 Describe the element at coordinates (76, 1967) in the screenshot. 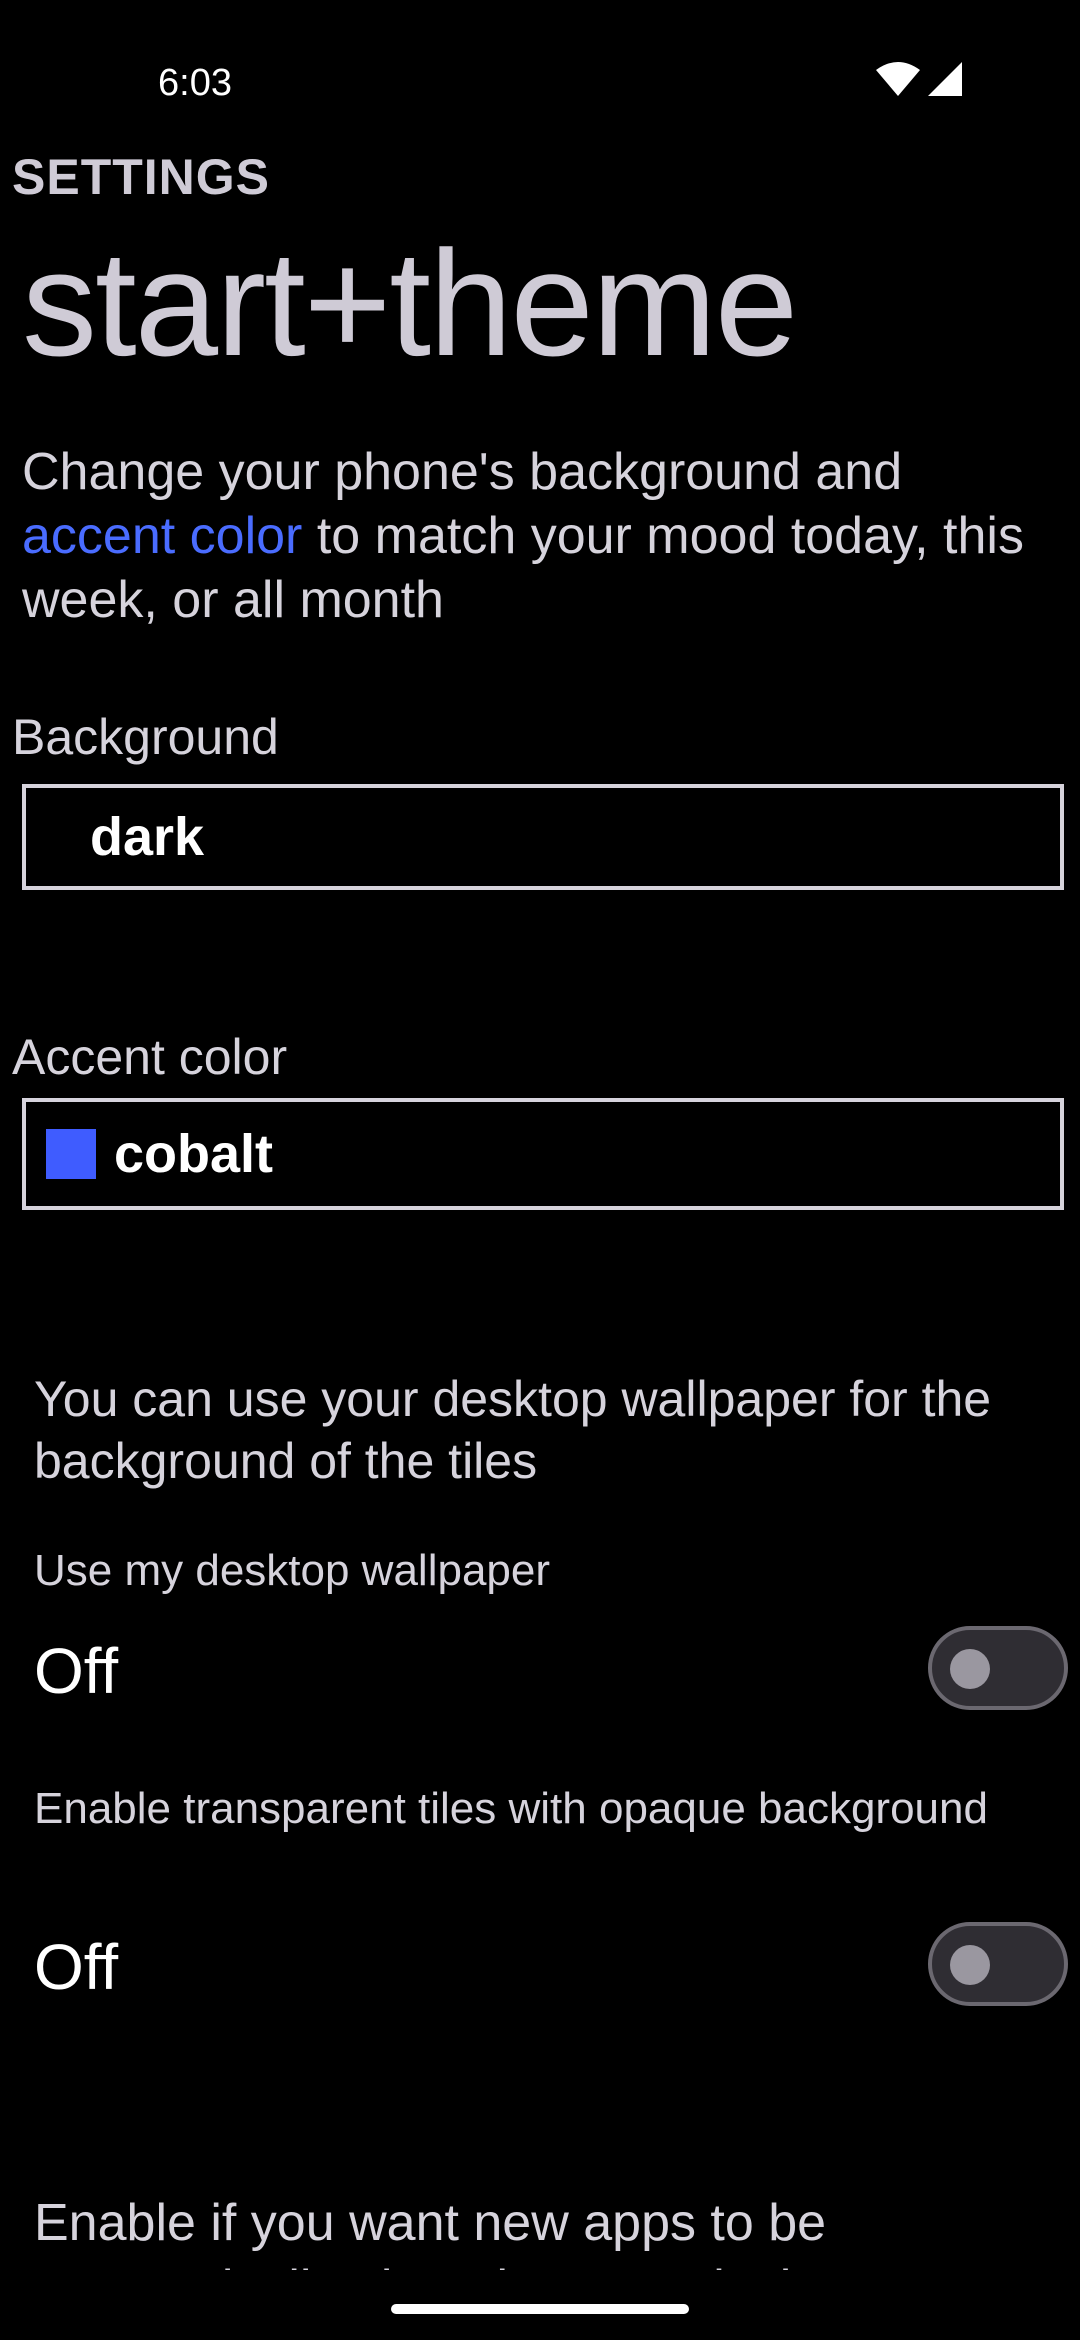

I see `transparent-tiles-toggle-state: Off` at that location.